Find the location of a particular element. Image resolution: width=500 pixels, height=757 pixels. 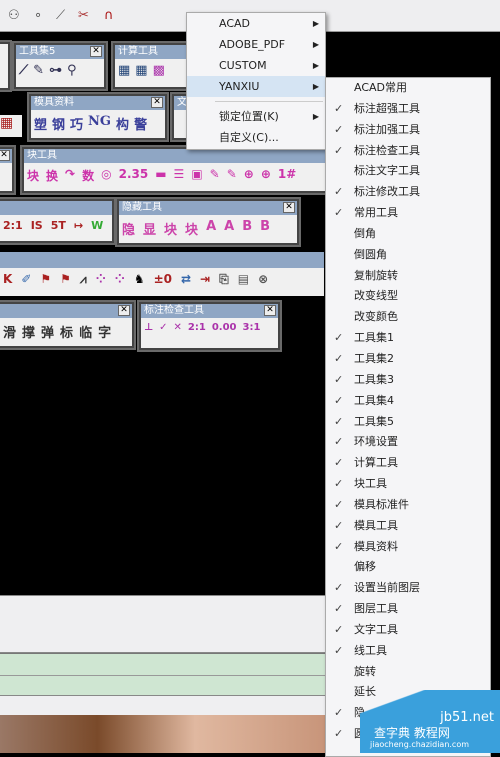

submenu-item: ✓ 标注加强工具 is located at coordinates (408, 130).